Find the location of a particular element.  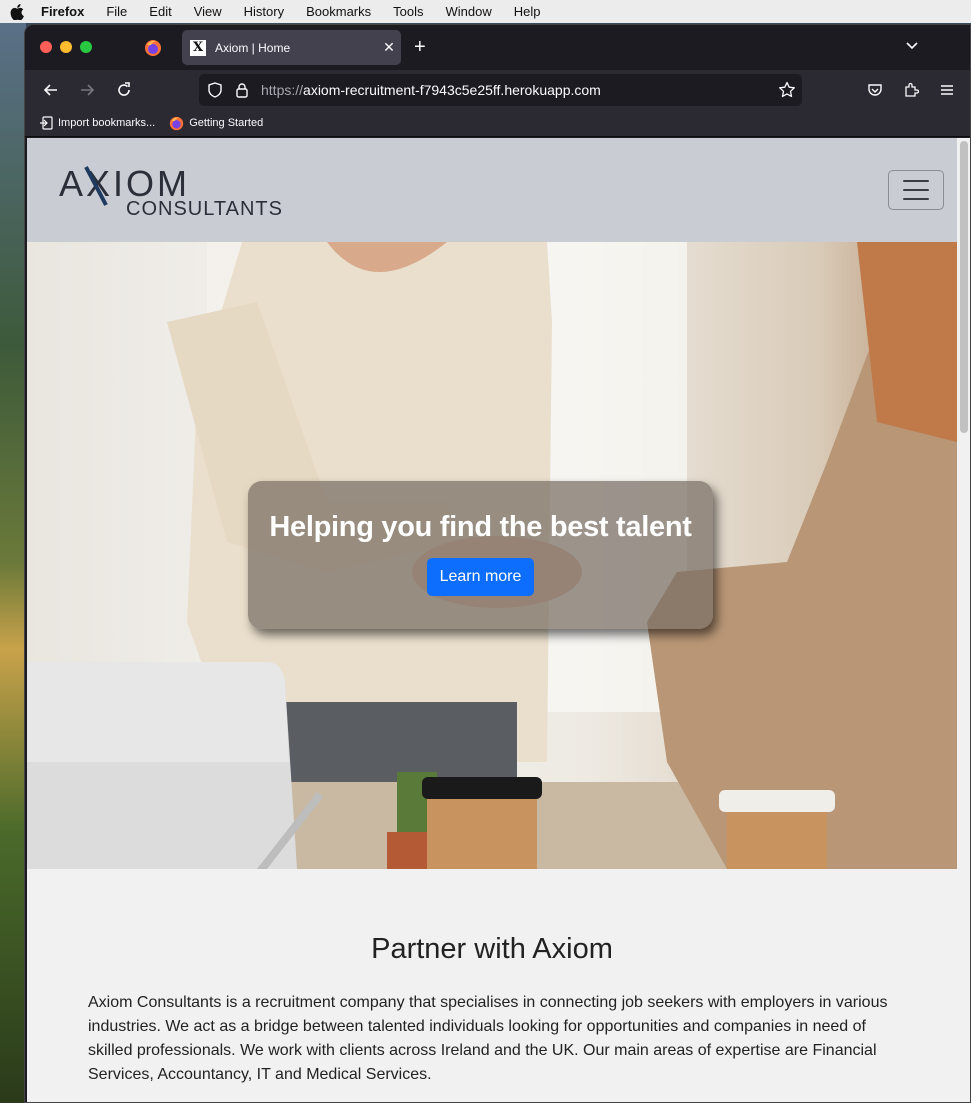

plus-icon: + is located at coordinates (420, 47).